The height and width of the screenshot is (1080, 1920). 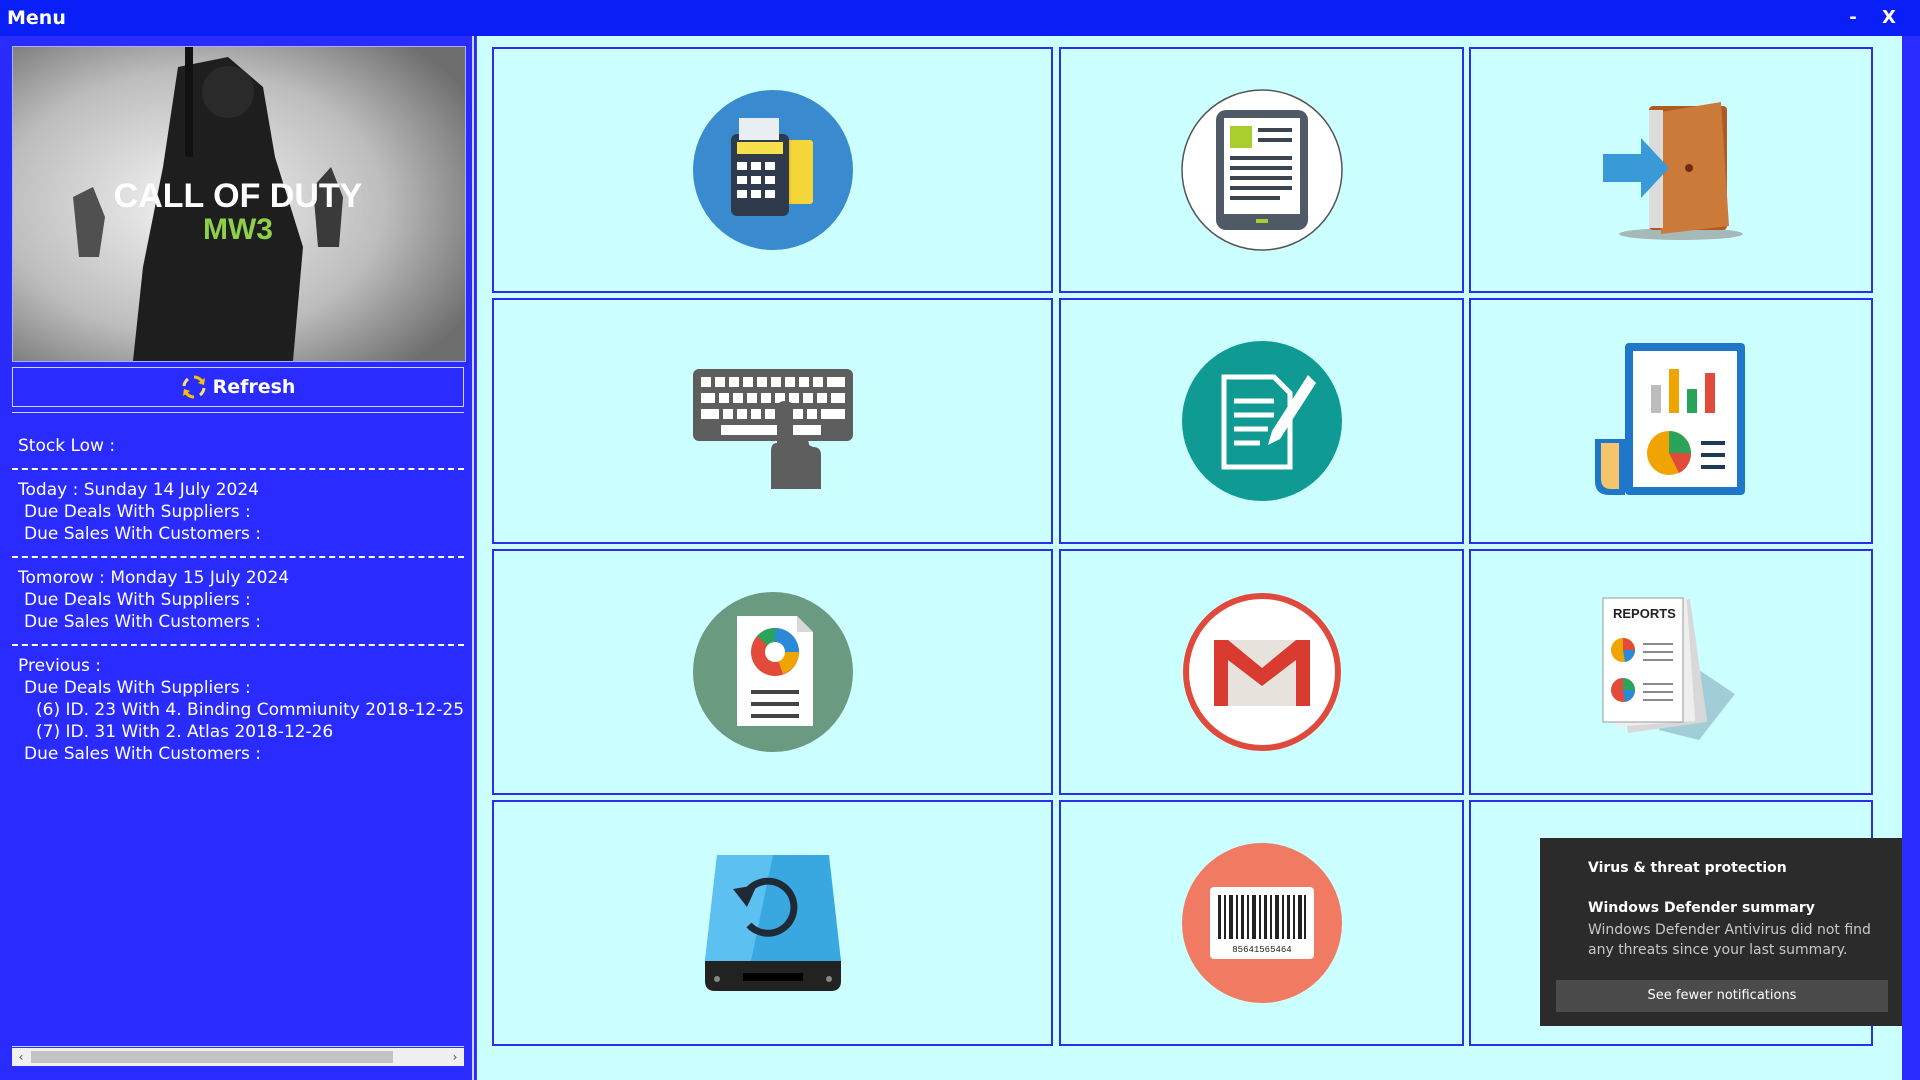 I want to click on tile-tablet-document, so click(x=1261, y=170).